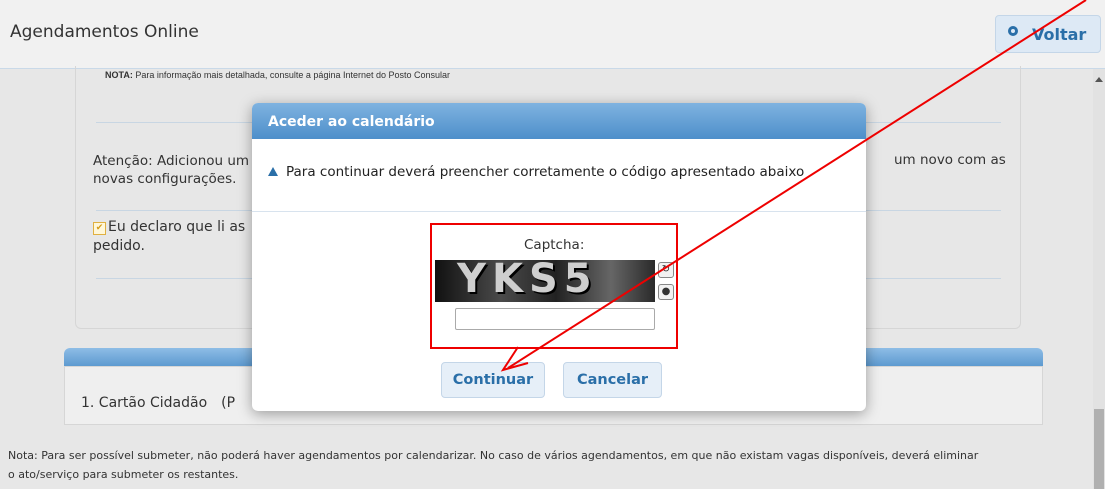 Image resolution: width=1105 pixels, height=489 pixels. I want to click on warning-triangle-icon, so click(273, 171).